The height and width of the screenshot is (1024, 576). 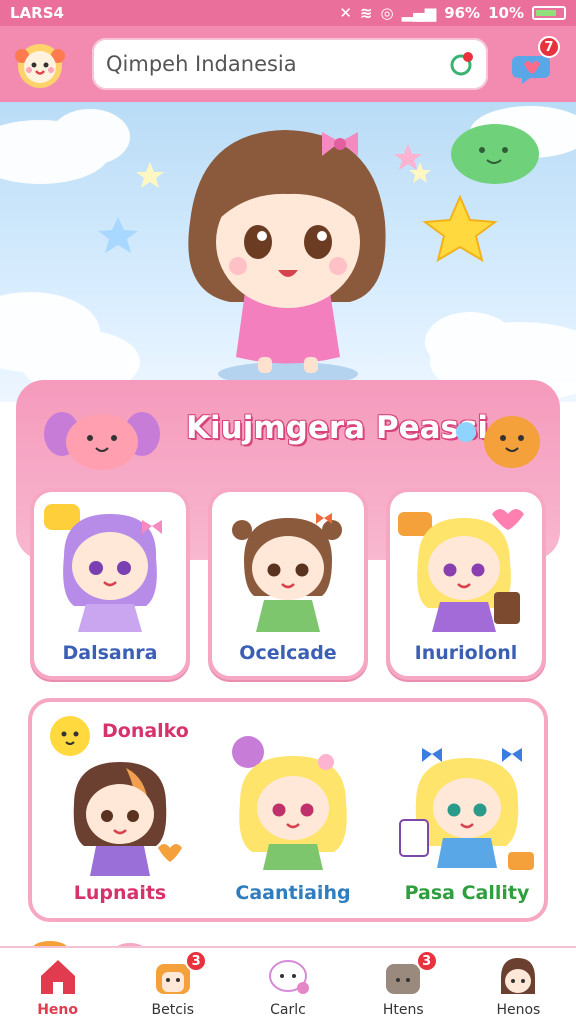 I want to click on nav-item-home: Heno, so click(x=57, y=986).